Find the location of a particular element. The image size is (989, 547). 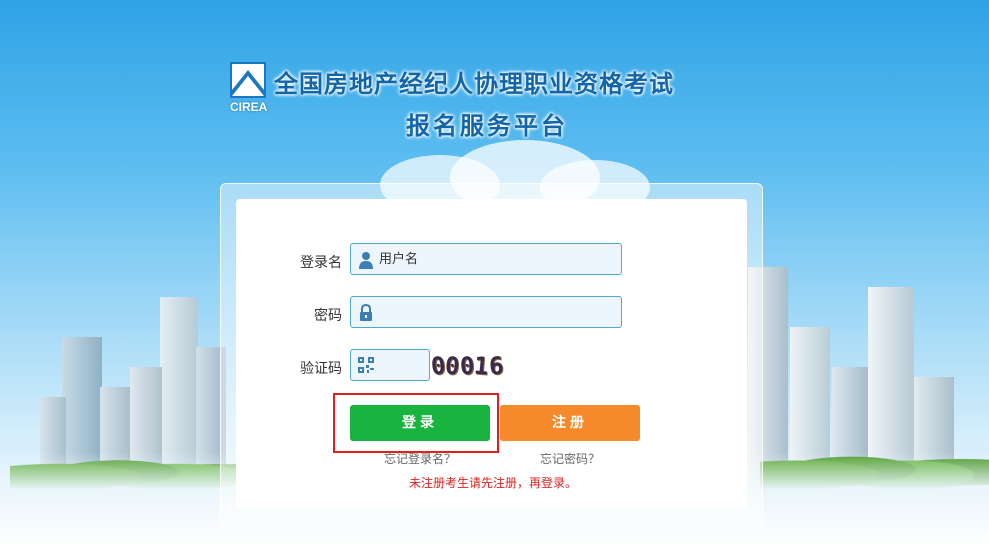

page-title: 全国房地产经纪人协理职业资格考试 is located at coordinates (474, 84).